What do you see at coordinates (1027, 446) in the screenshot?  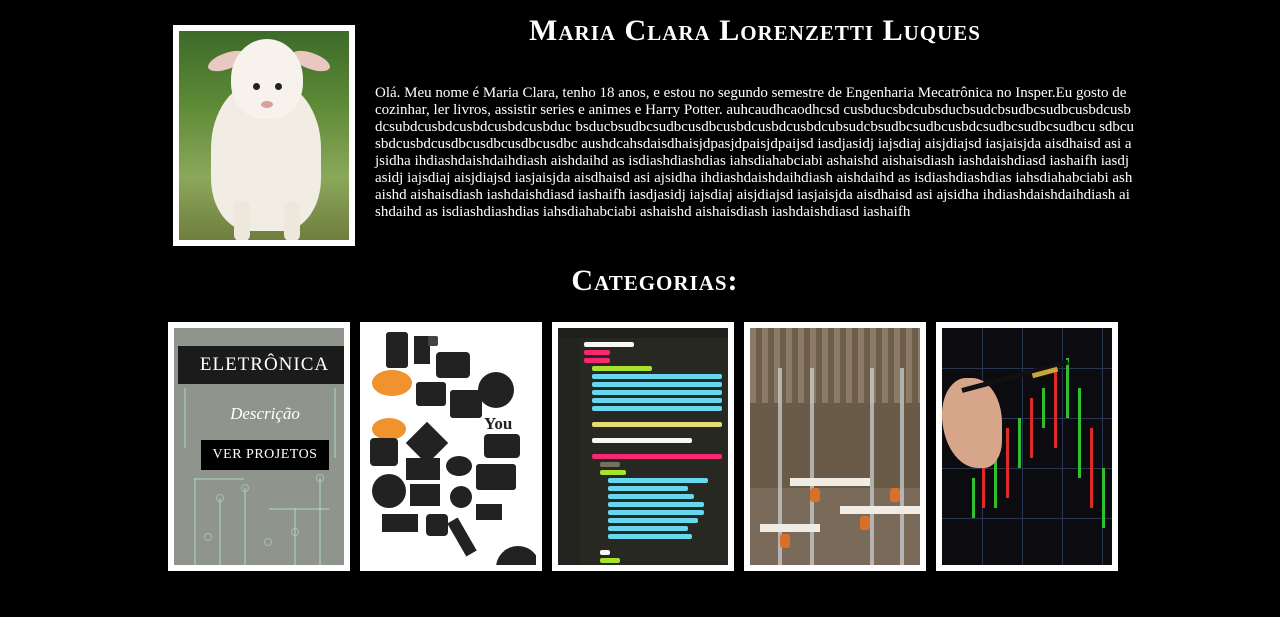 I see `category-card-finance` at bounding box center [1027, 446].